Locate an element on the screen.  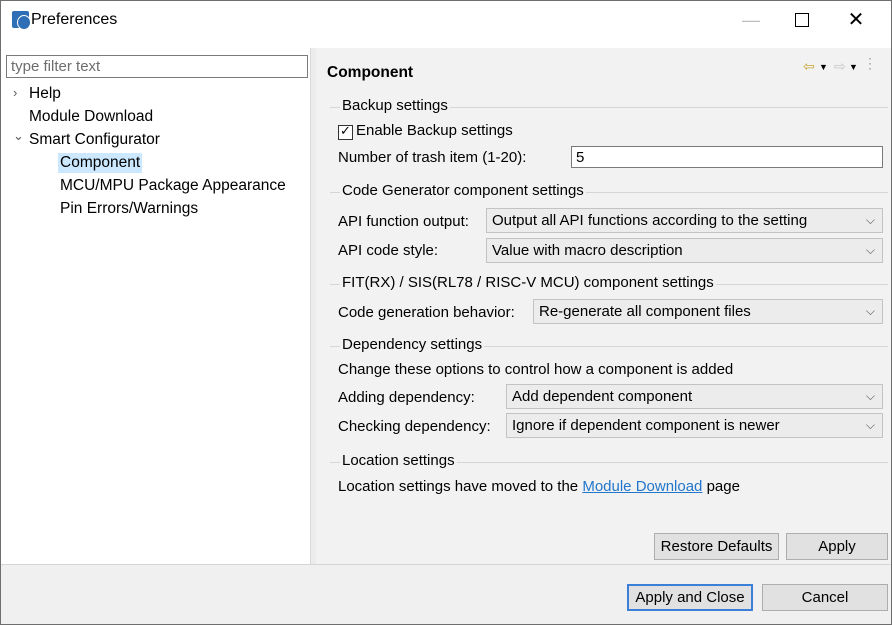
filter-input is located at coordinates (157, 66).